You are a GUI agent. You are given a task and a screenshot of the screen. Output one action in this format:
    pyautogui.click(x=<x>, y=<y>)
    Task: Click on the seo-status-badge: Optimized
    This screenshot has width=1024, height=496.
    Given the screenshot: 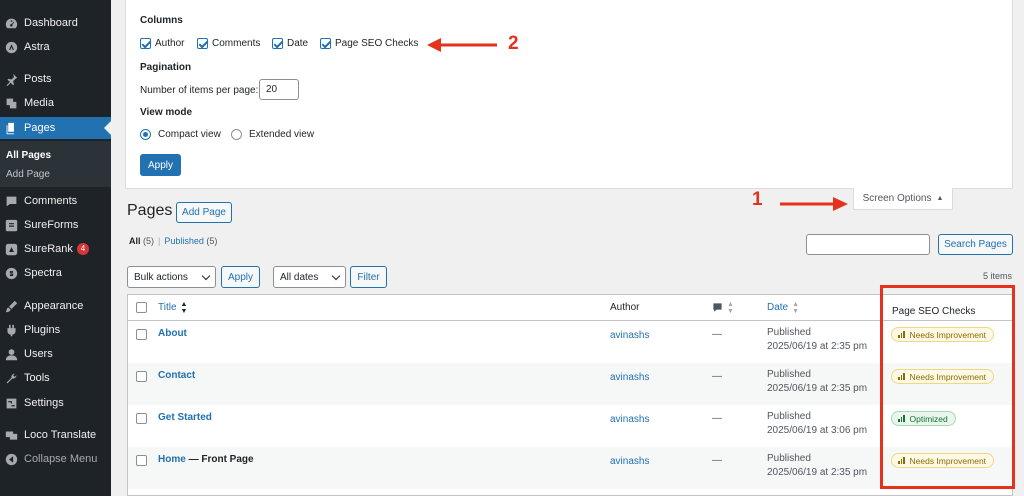 What is the action you would take?
    pyautogui.click(x=923, y=418)
    